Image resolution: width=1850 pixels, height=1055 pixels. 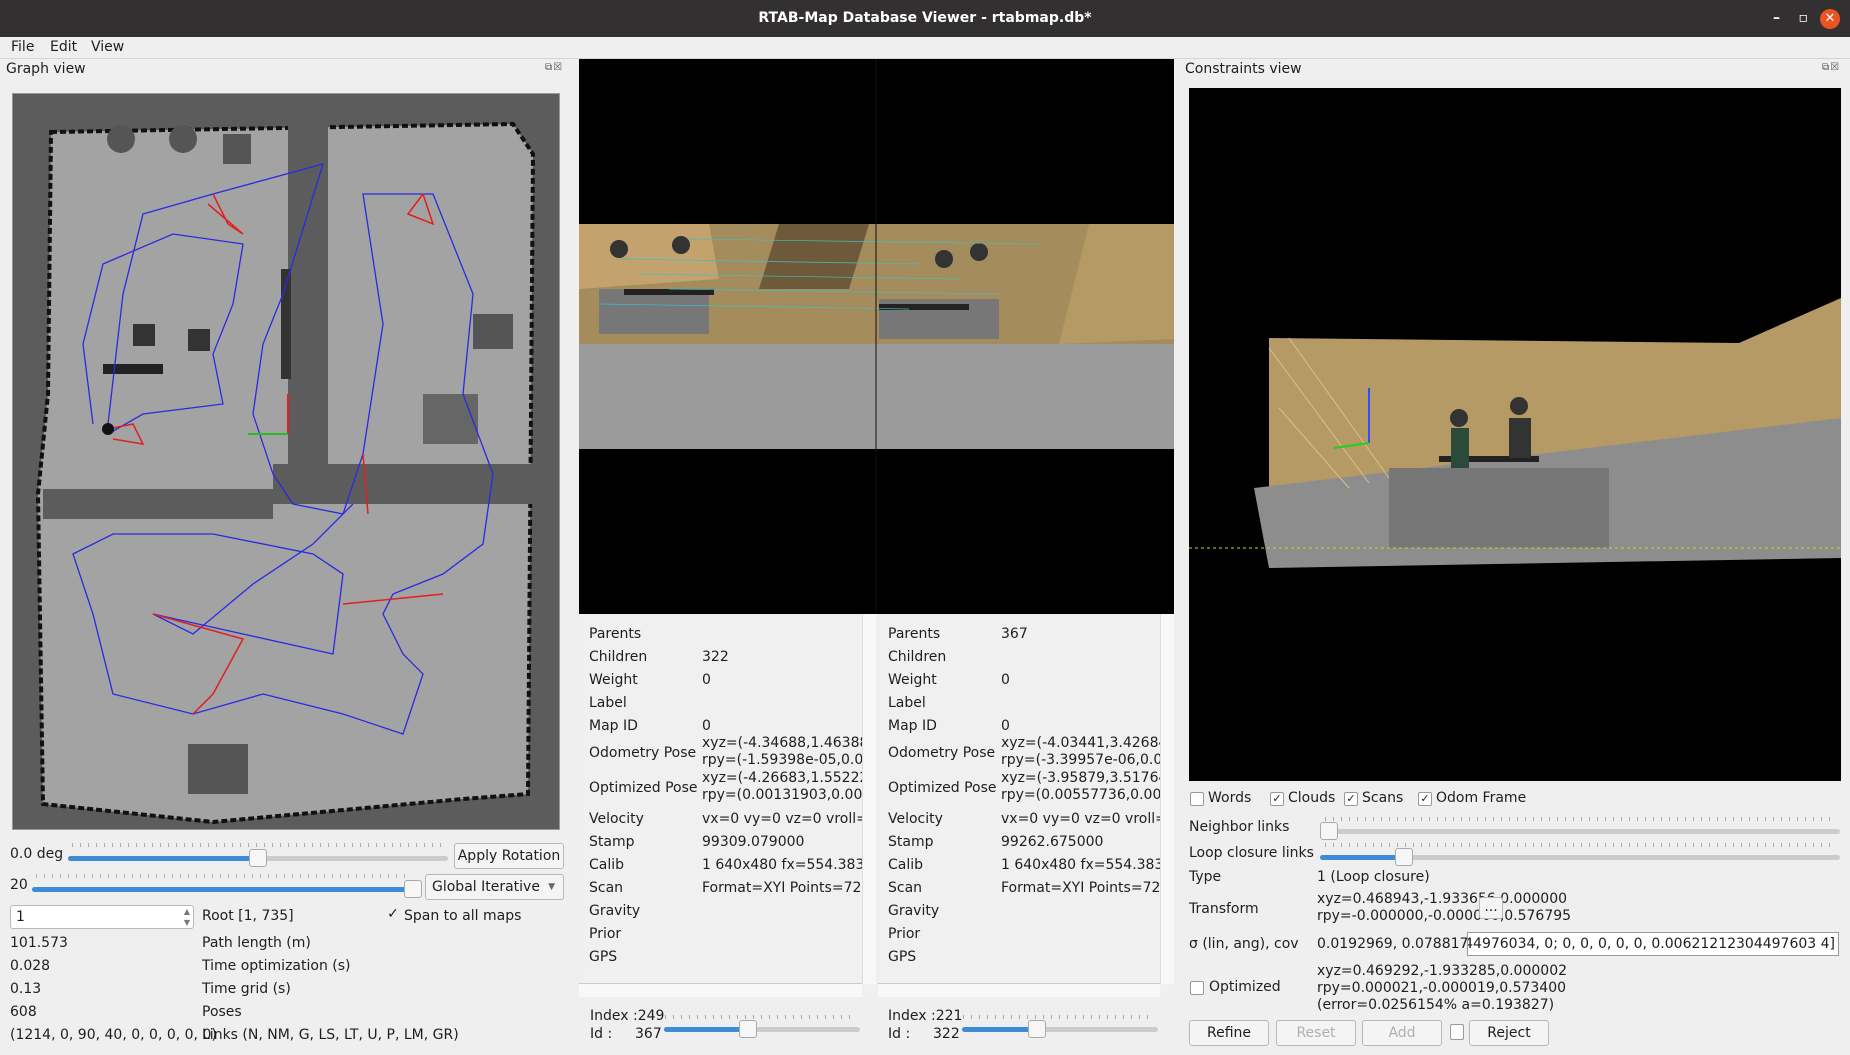 What do you see at coordinates (20, 917) in the screenshot?
I see `root-value: 1` at bounding box center [20, 917].